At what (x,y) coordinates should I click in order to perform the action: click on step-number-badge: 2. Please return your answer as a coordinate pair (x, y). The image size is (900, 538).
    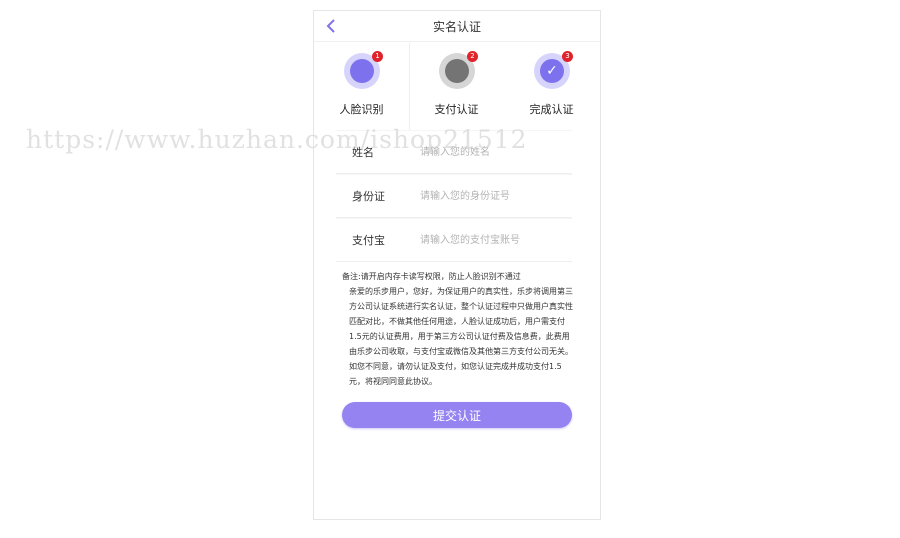
    Looking at the image, I should click on (472, 56).